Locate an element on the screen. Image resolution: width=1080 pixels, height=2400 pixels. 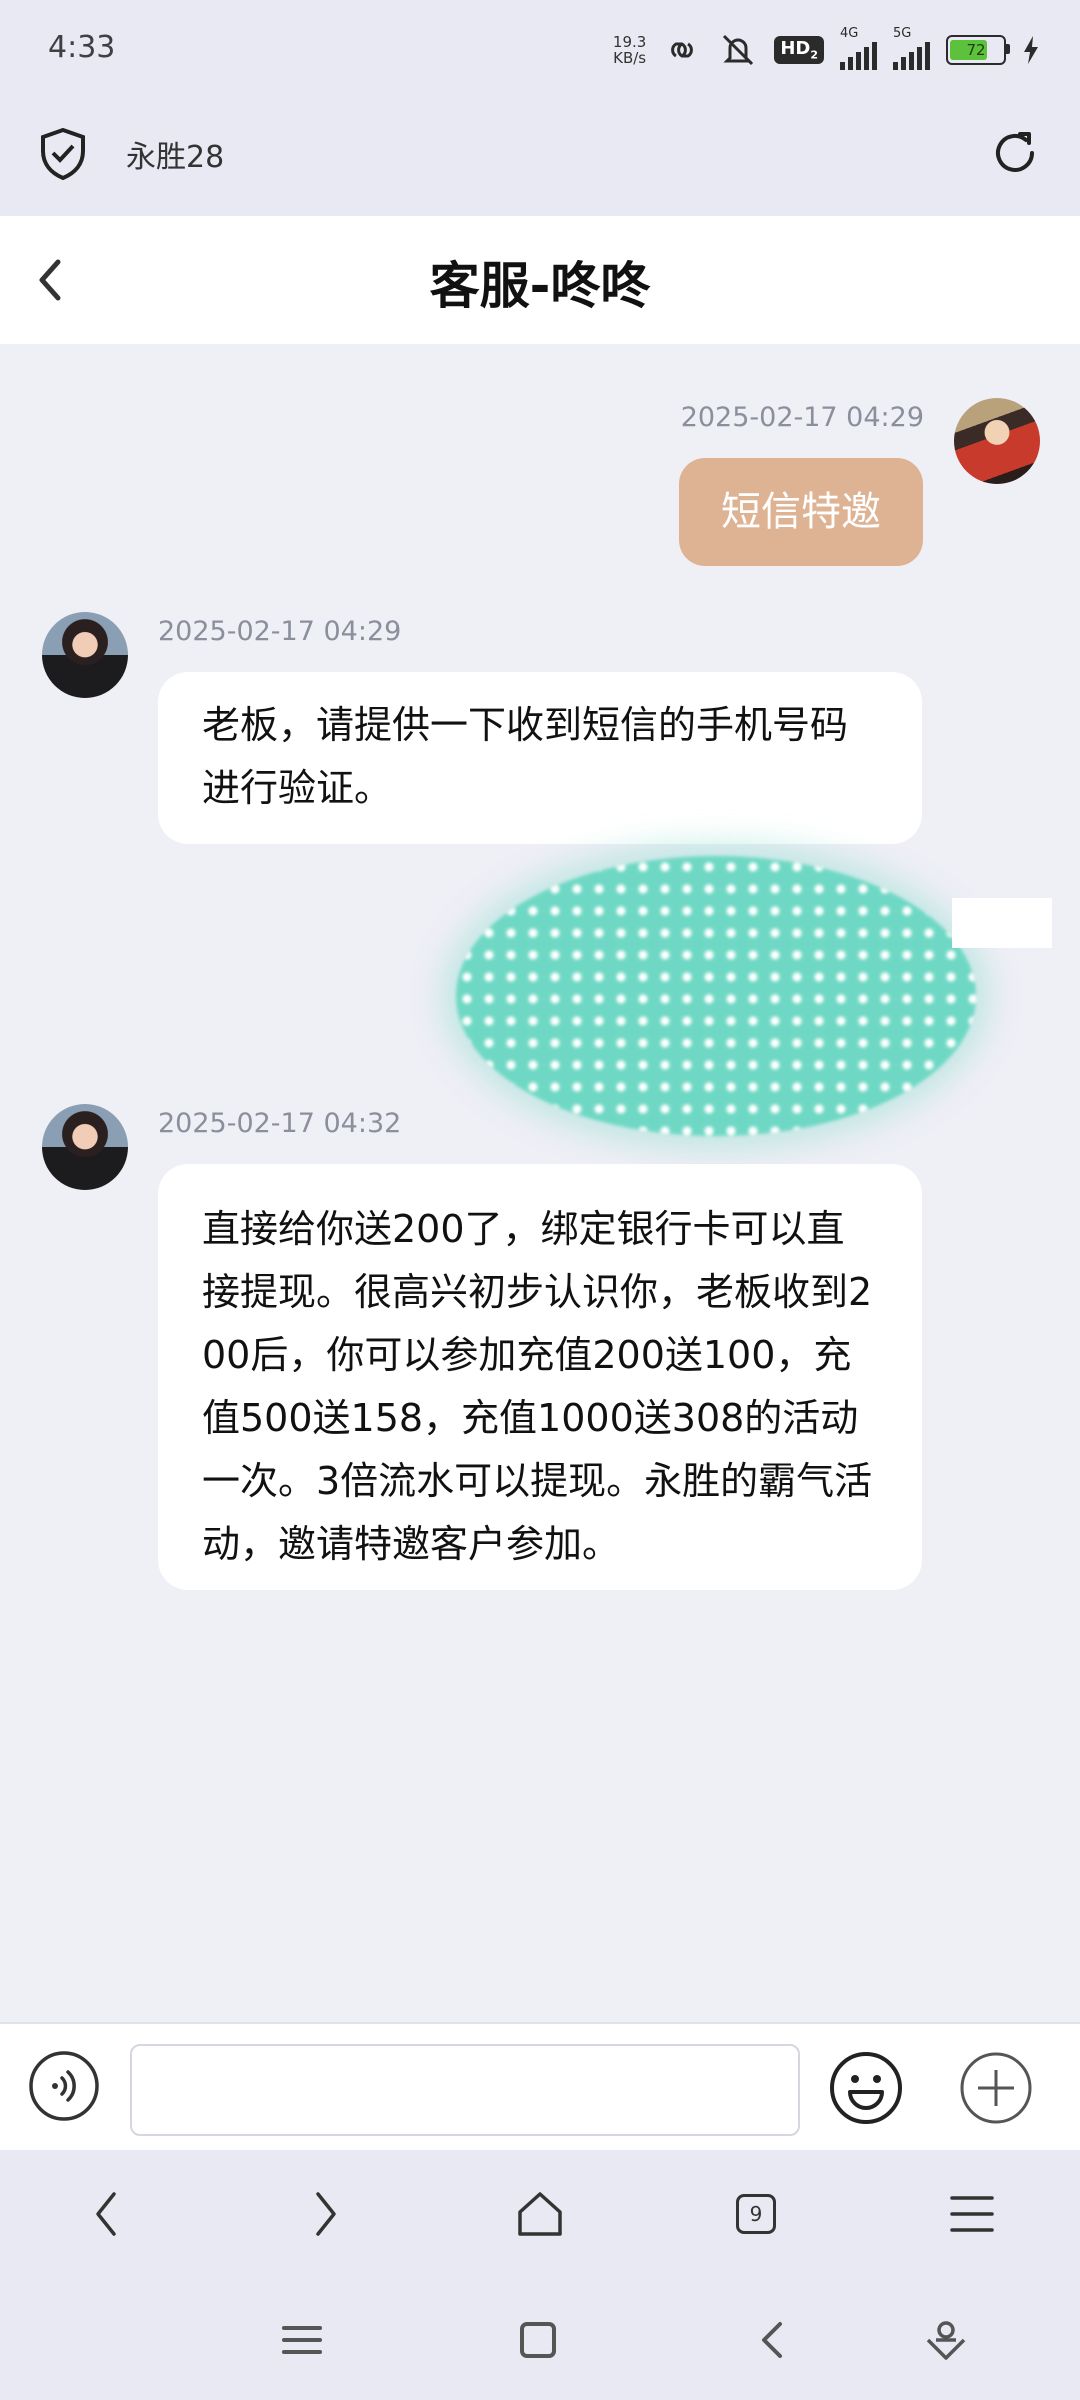
tabs-icon: 9 is located at coordinates (756, 2214).